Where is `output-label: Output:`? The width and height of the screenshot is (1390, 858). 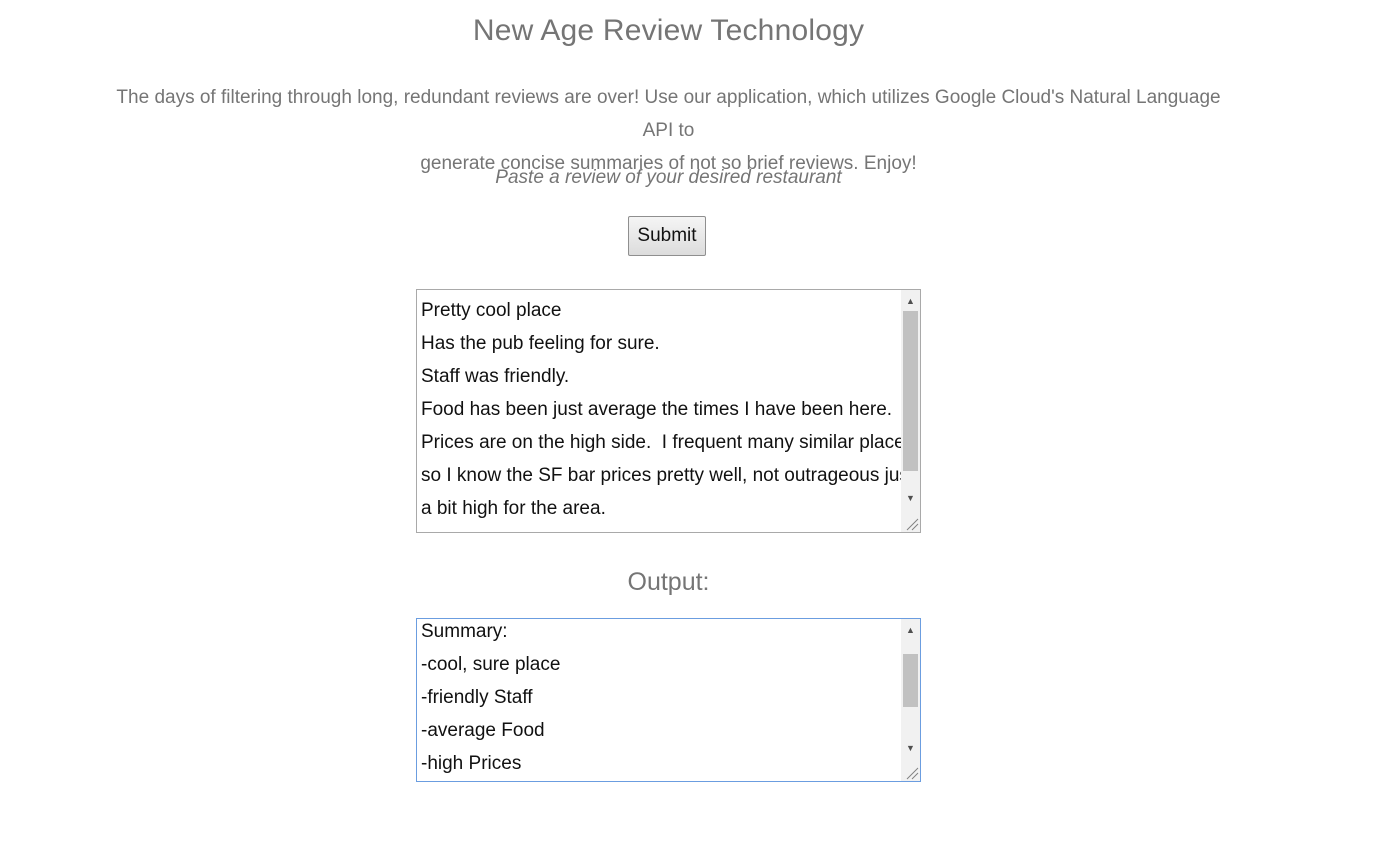
output-label: Output: is located at coordinates (668, 582).